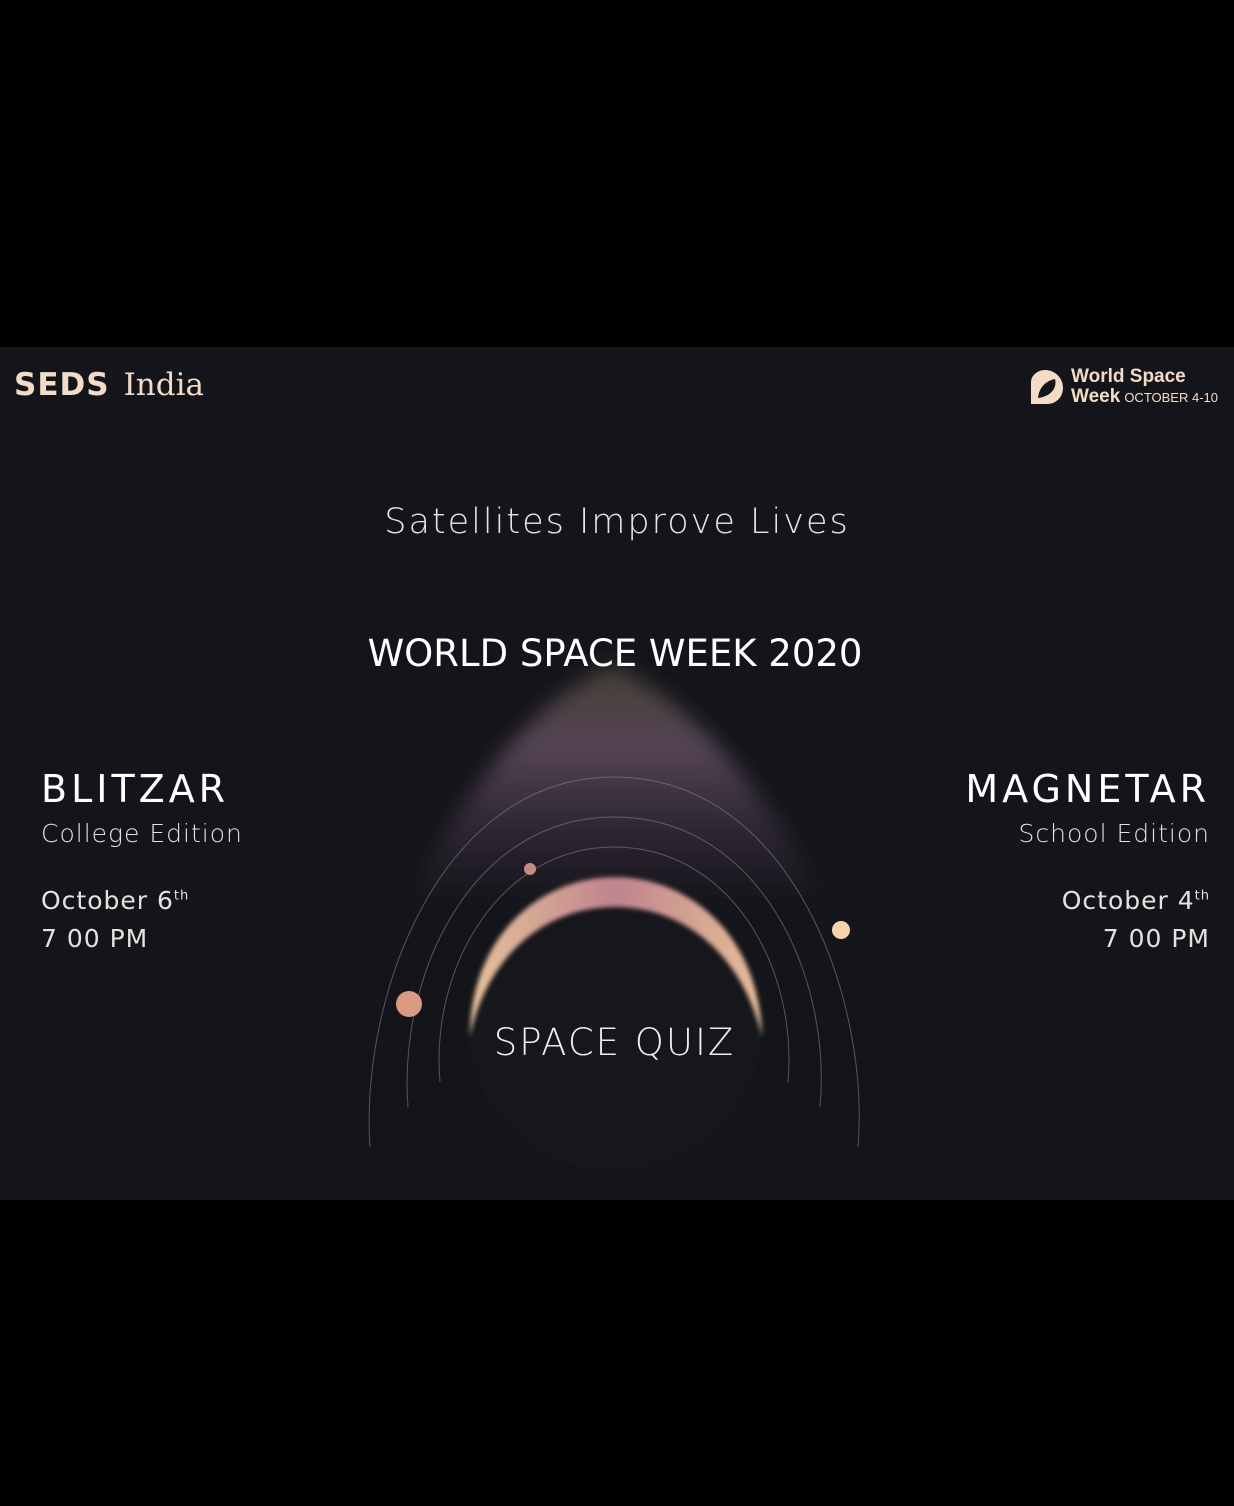 This screenshot has height=1506, width=1234. I want to click on event-title: WORLD SPACE WEEK 2020, so click(615, 653).